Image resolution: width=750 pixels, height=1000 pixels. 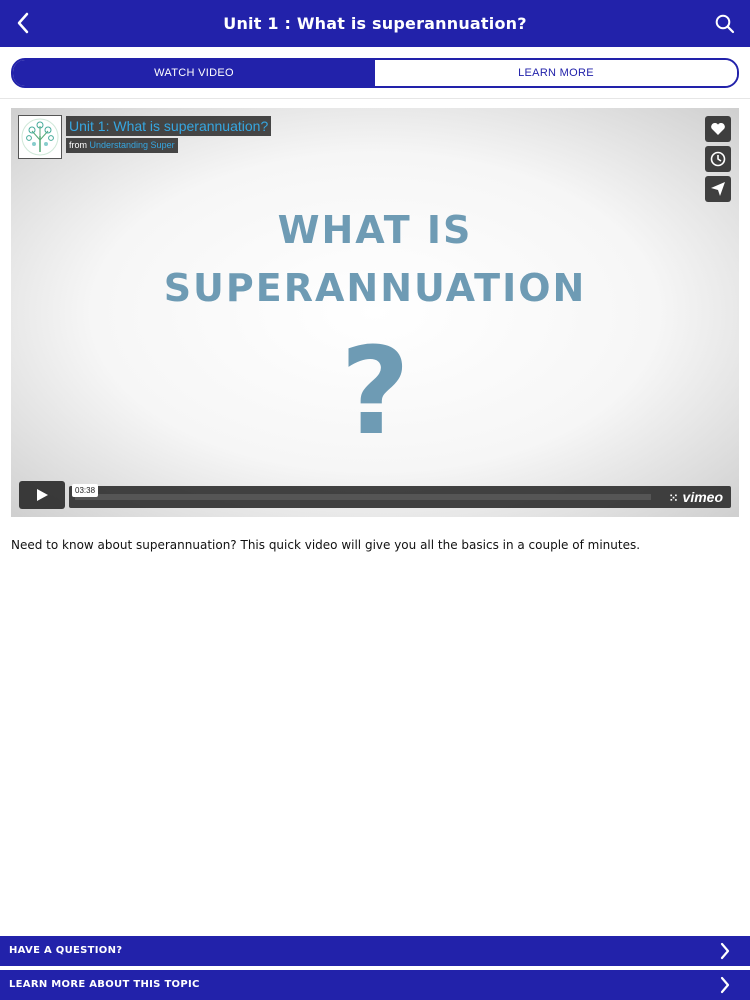 I want to click on vimeo-logo: ⁙ vimeo, so click(x=695, y=497).